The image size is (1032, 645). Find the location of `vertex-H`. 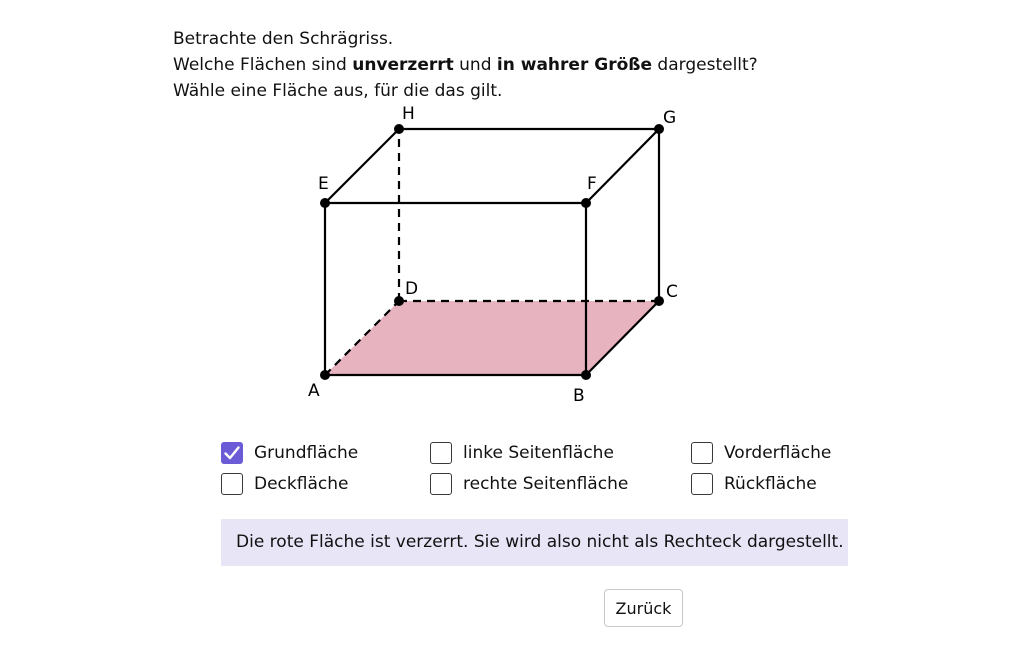

vertex-H is located at coordinates (399, 129).